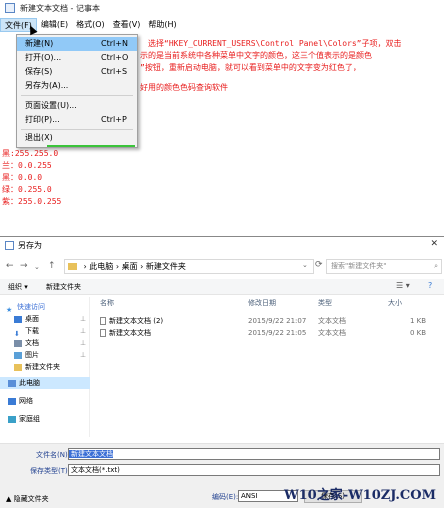 This screenshot has width=444, height=508. Describe the element at coordinates (77, 120) in the screenshot. I see `menu-item-print: 打印(P)... Ctrl+P` at that location.